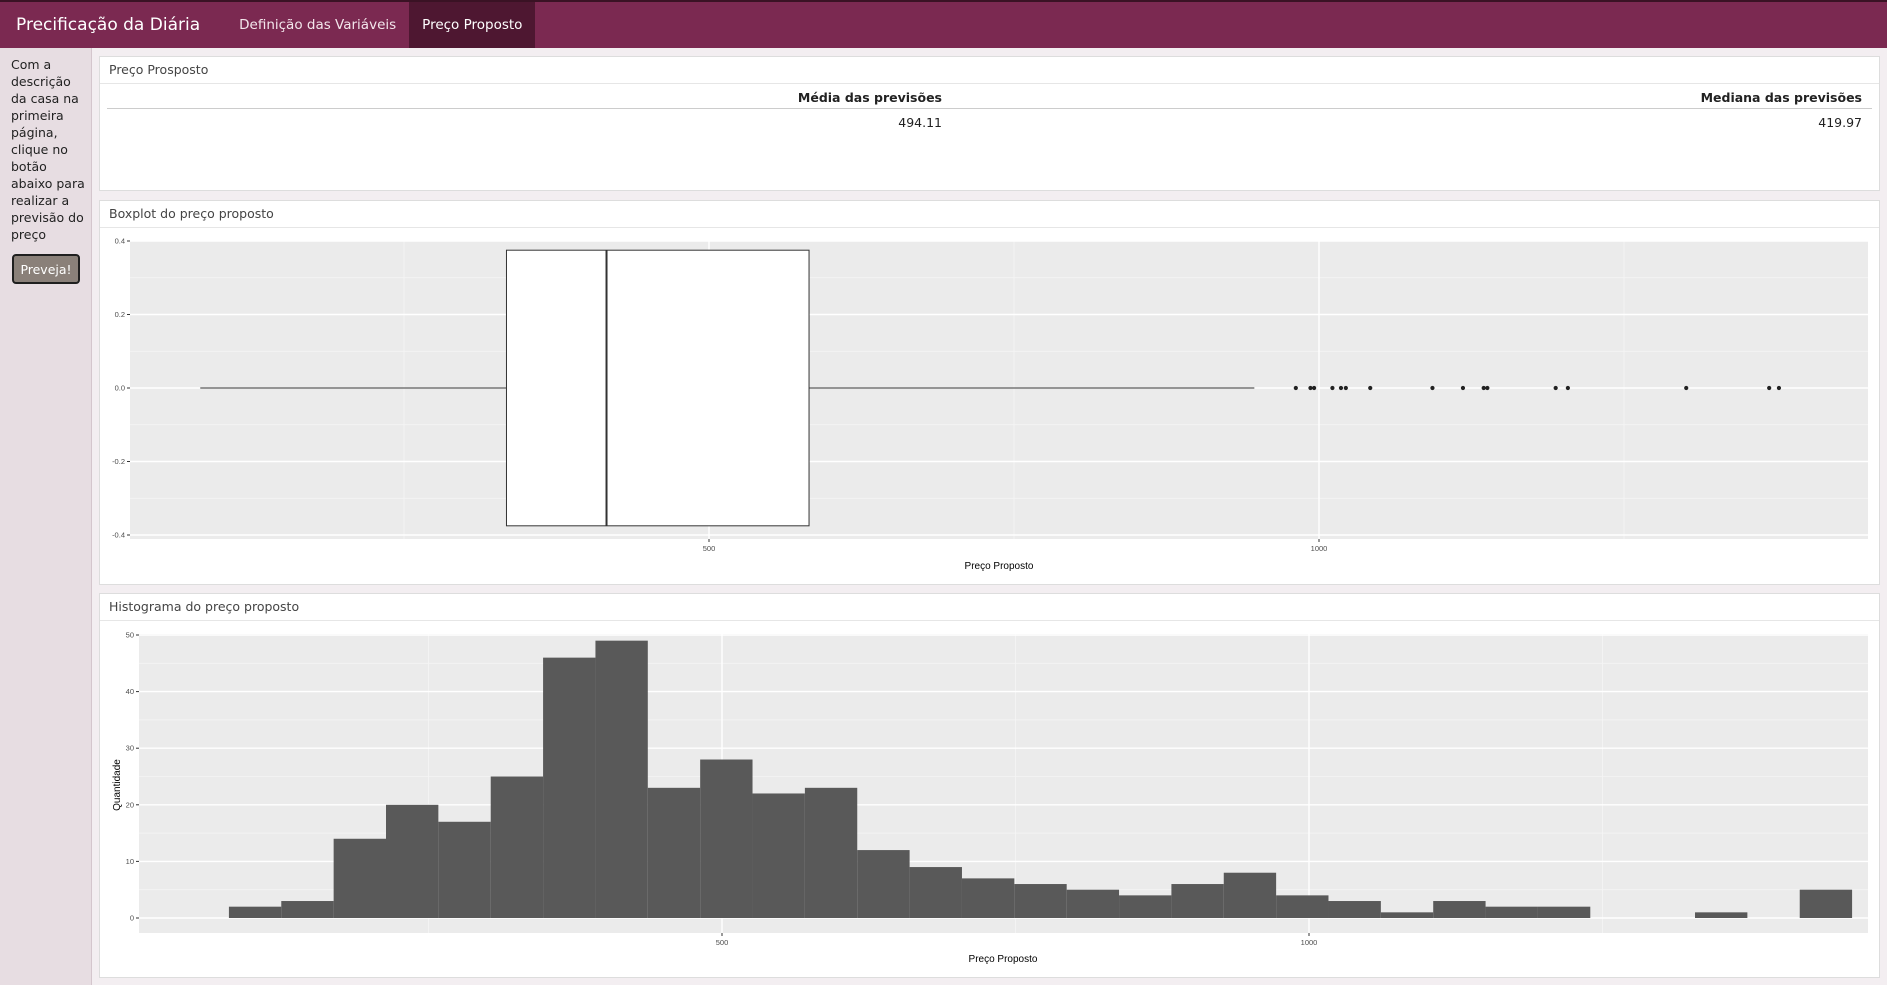  I want to click on histogram-y-tick-label: 20, so click(130, 804).